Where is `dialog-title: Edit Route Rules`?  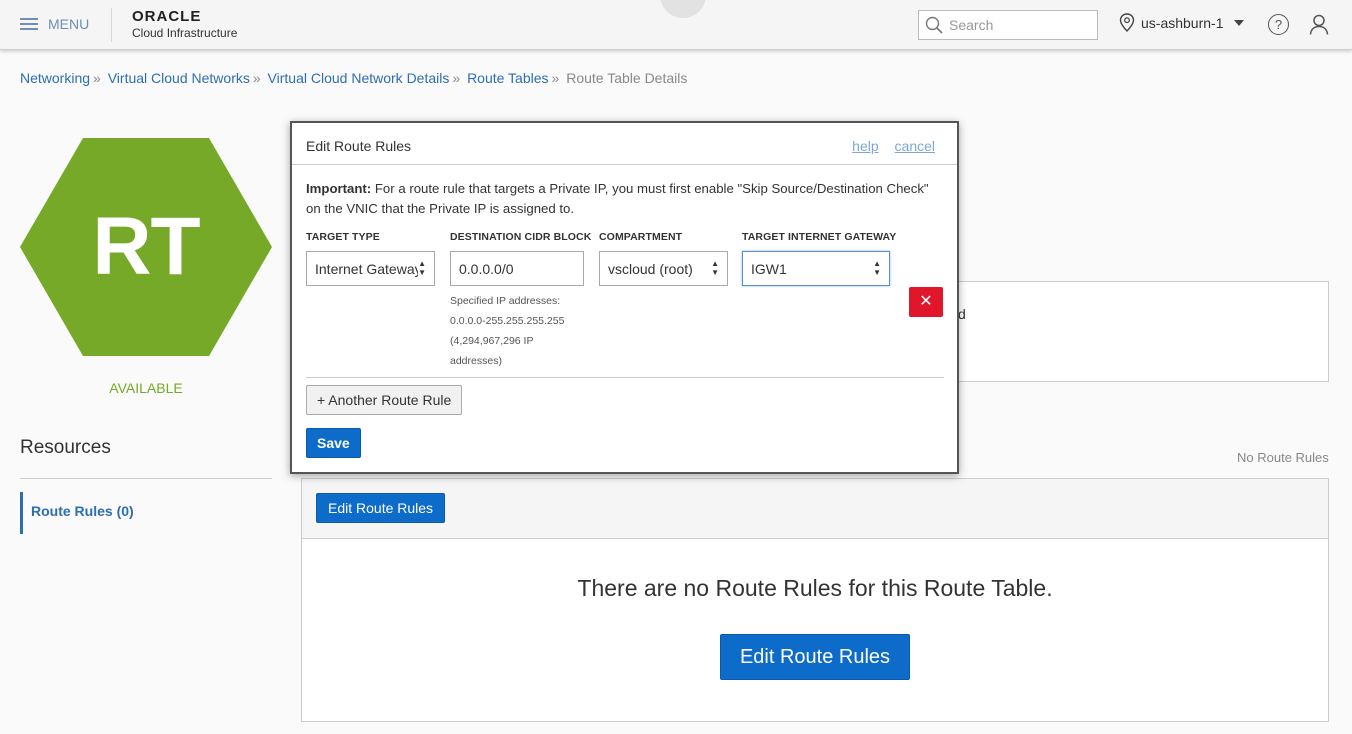
dialog-title: Edit Route Rules is located at coordinates (359, 146).